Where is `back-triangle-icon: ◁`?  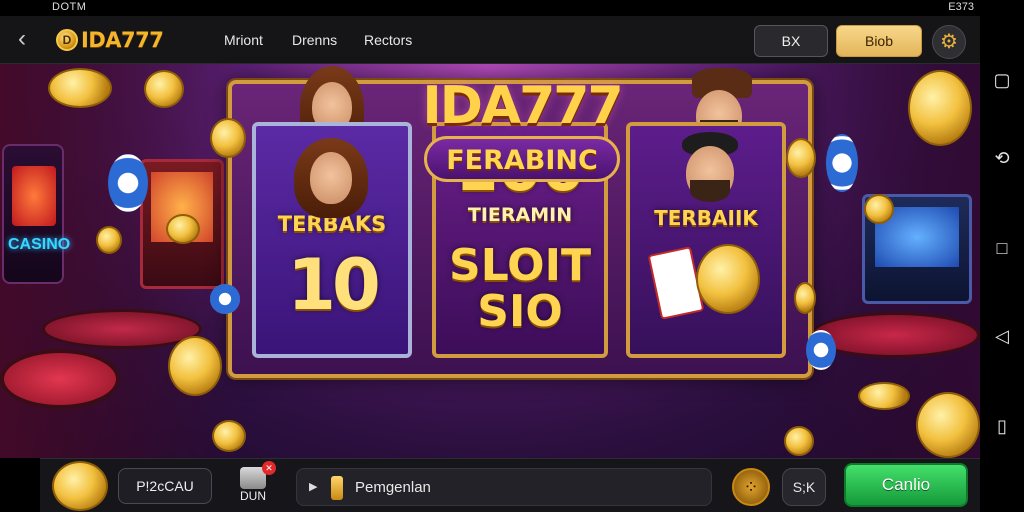
back-triangle-icon: ◁ is located at coordinates (1002, 336).